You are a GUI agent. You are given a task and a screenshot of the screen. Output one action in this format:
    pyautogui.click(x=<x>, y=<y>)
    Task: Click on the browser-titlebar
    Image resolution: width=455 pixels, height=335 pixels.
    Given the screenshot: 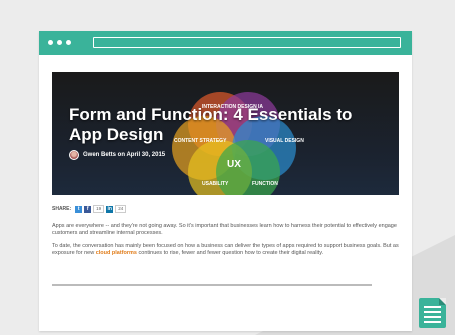 What is the action you would take?
    pyautogui.click(x=225, y=43)
    